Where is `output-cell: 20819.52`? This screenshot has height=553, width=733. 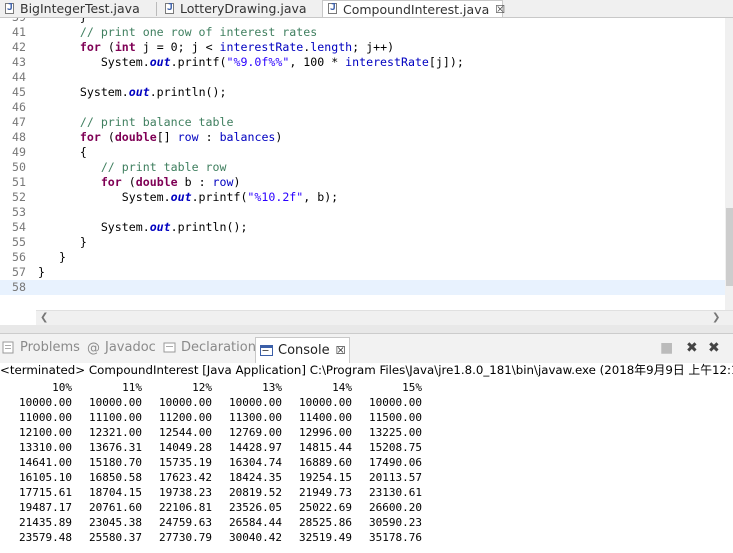 output-cell: 20819.52 is located at coordinates (255, 492).